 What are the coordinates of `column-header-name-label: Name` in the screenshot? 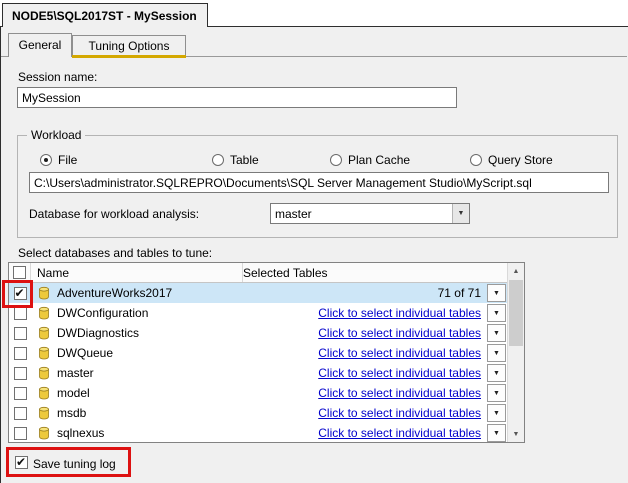 It's located at (53, 272).